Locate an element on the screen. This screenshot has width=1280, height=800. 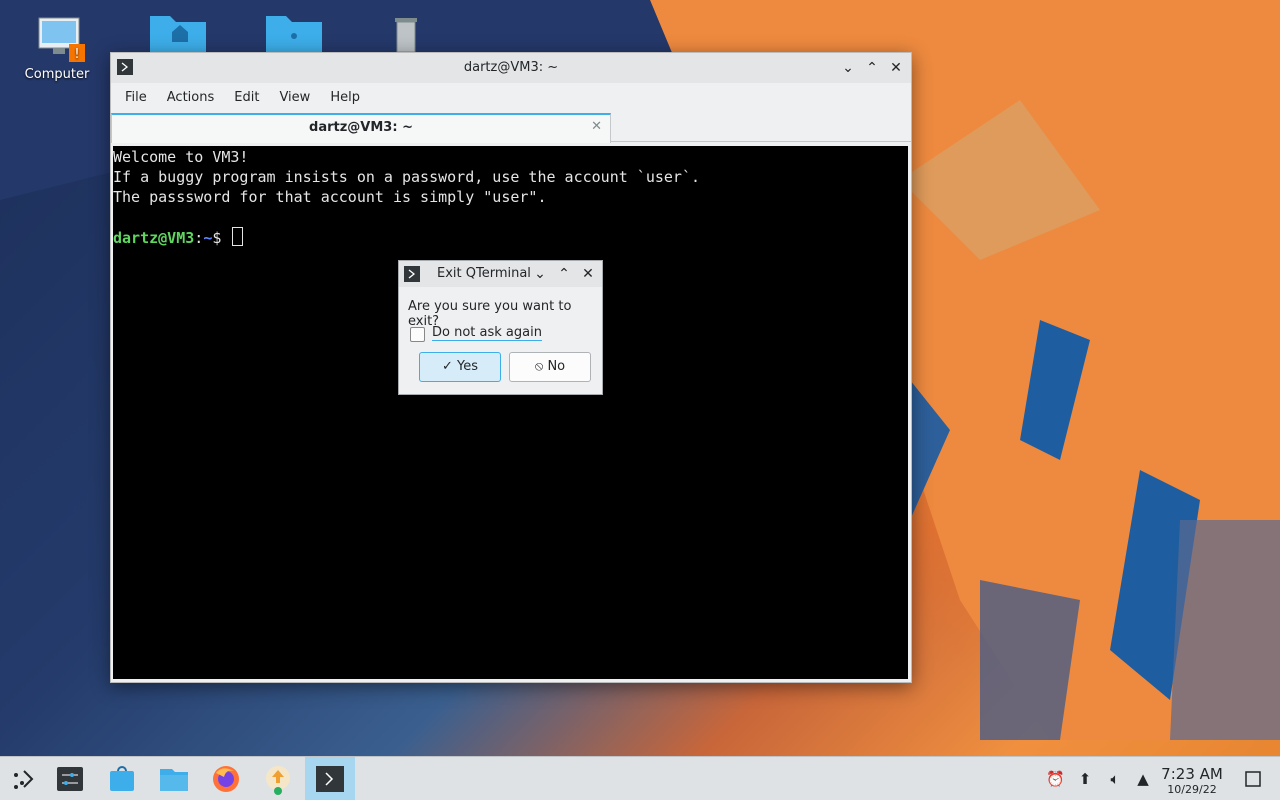
computer-icon: ! is located at coordinates (58, 38).